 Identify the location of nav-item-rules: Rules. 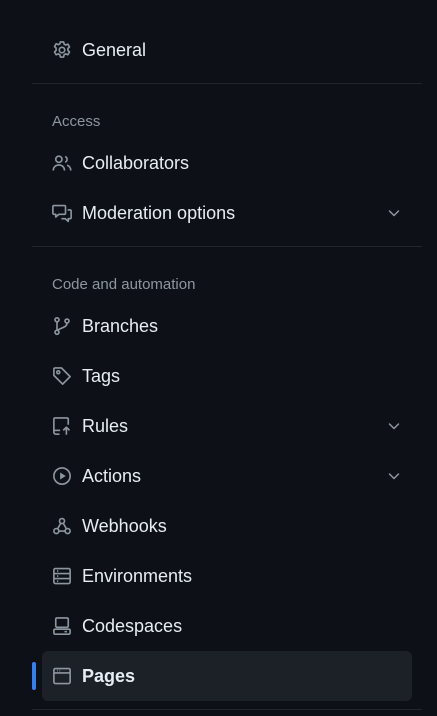
(227, 426).